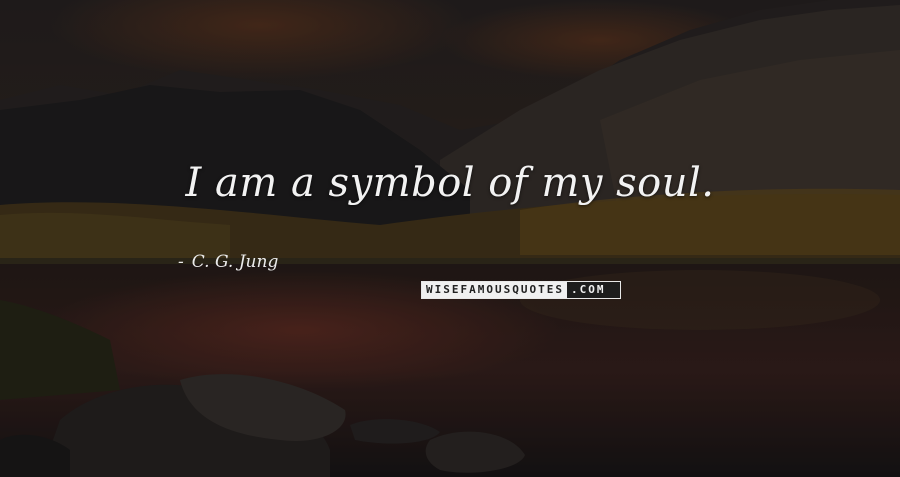 The height and width of the screenshot is (477, 900). I want to click on author-dash: -, so click(181, 262).